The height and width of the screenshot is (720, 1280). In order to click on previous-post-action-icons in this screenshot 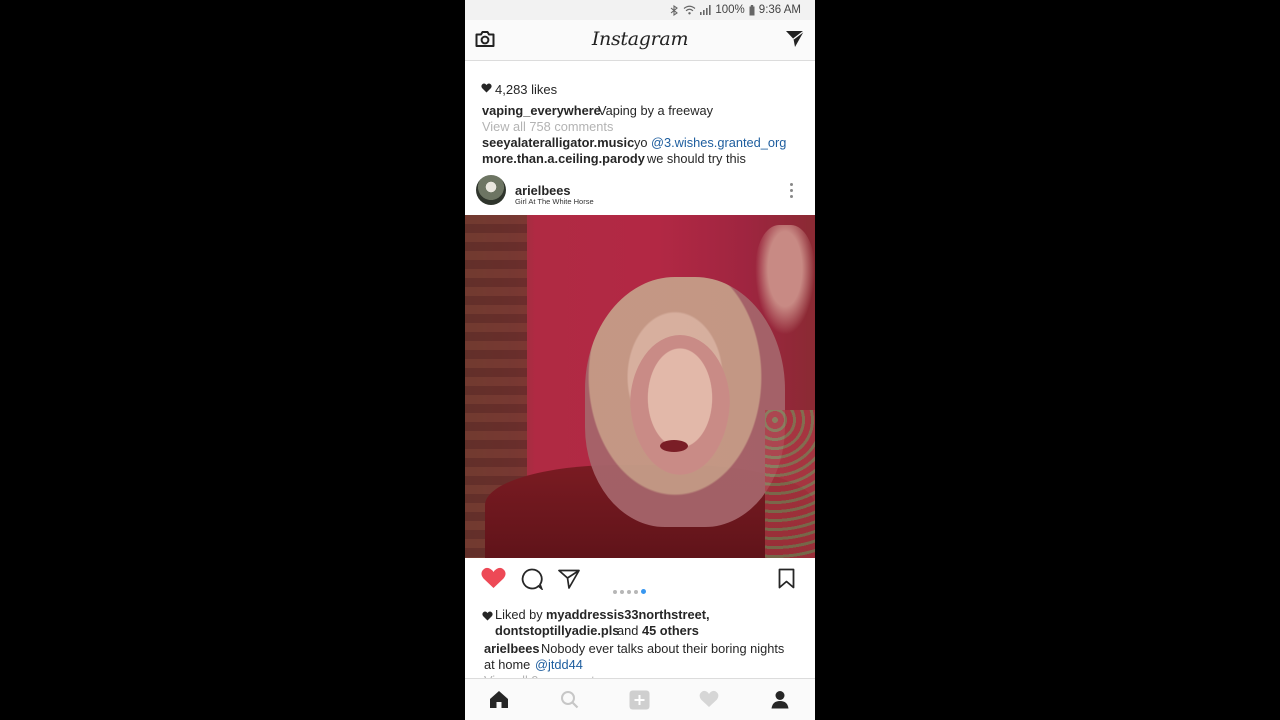, I will do `click(640, 64)`.